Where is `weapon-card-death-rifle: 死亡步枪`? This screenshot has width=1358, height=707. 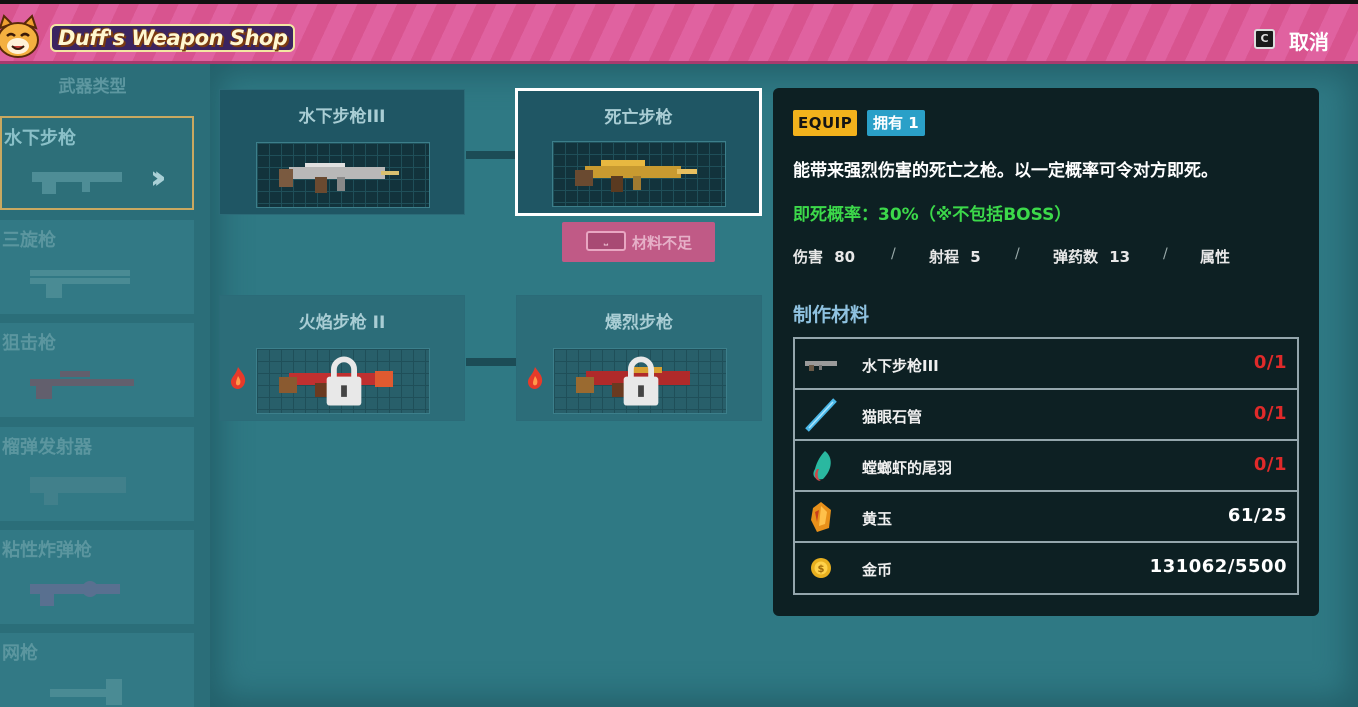 weapon-card-death-rifle: 死亡步枪 is located at coordinates (638, 152).